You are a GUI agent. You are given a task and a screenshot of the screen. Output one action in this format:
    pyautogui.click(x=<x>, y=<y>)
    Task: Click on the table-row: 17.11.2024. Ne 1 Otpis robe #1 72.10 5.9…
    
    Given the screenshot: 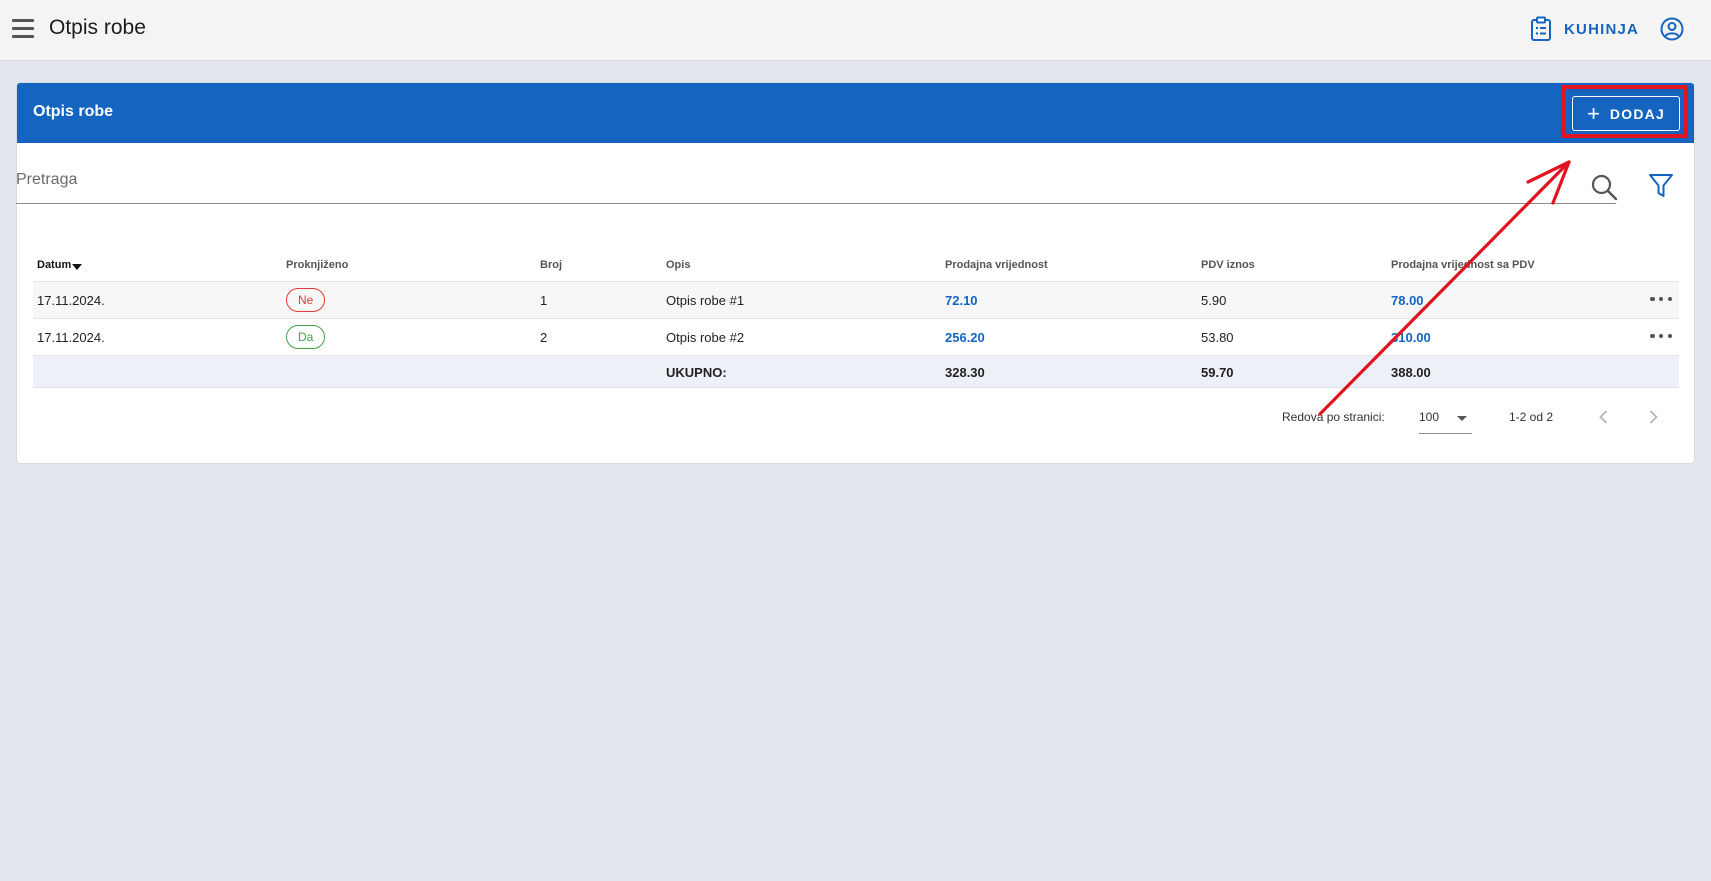 What is the action you would take?
    pyautogui.click(x=856, y=300)
    